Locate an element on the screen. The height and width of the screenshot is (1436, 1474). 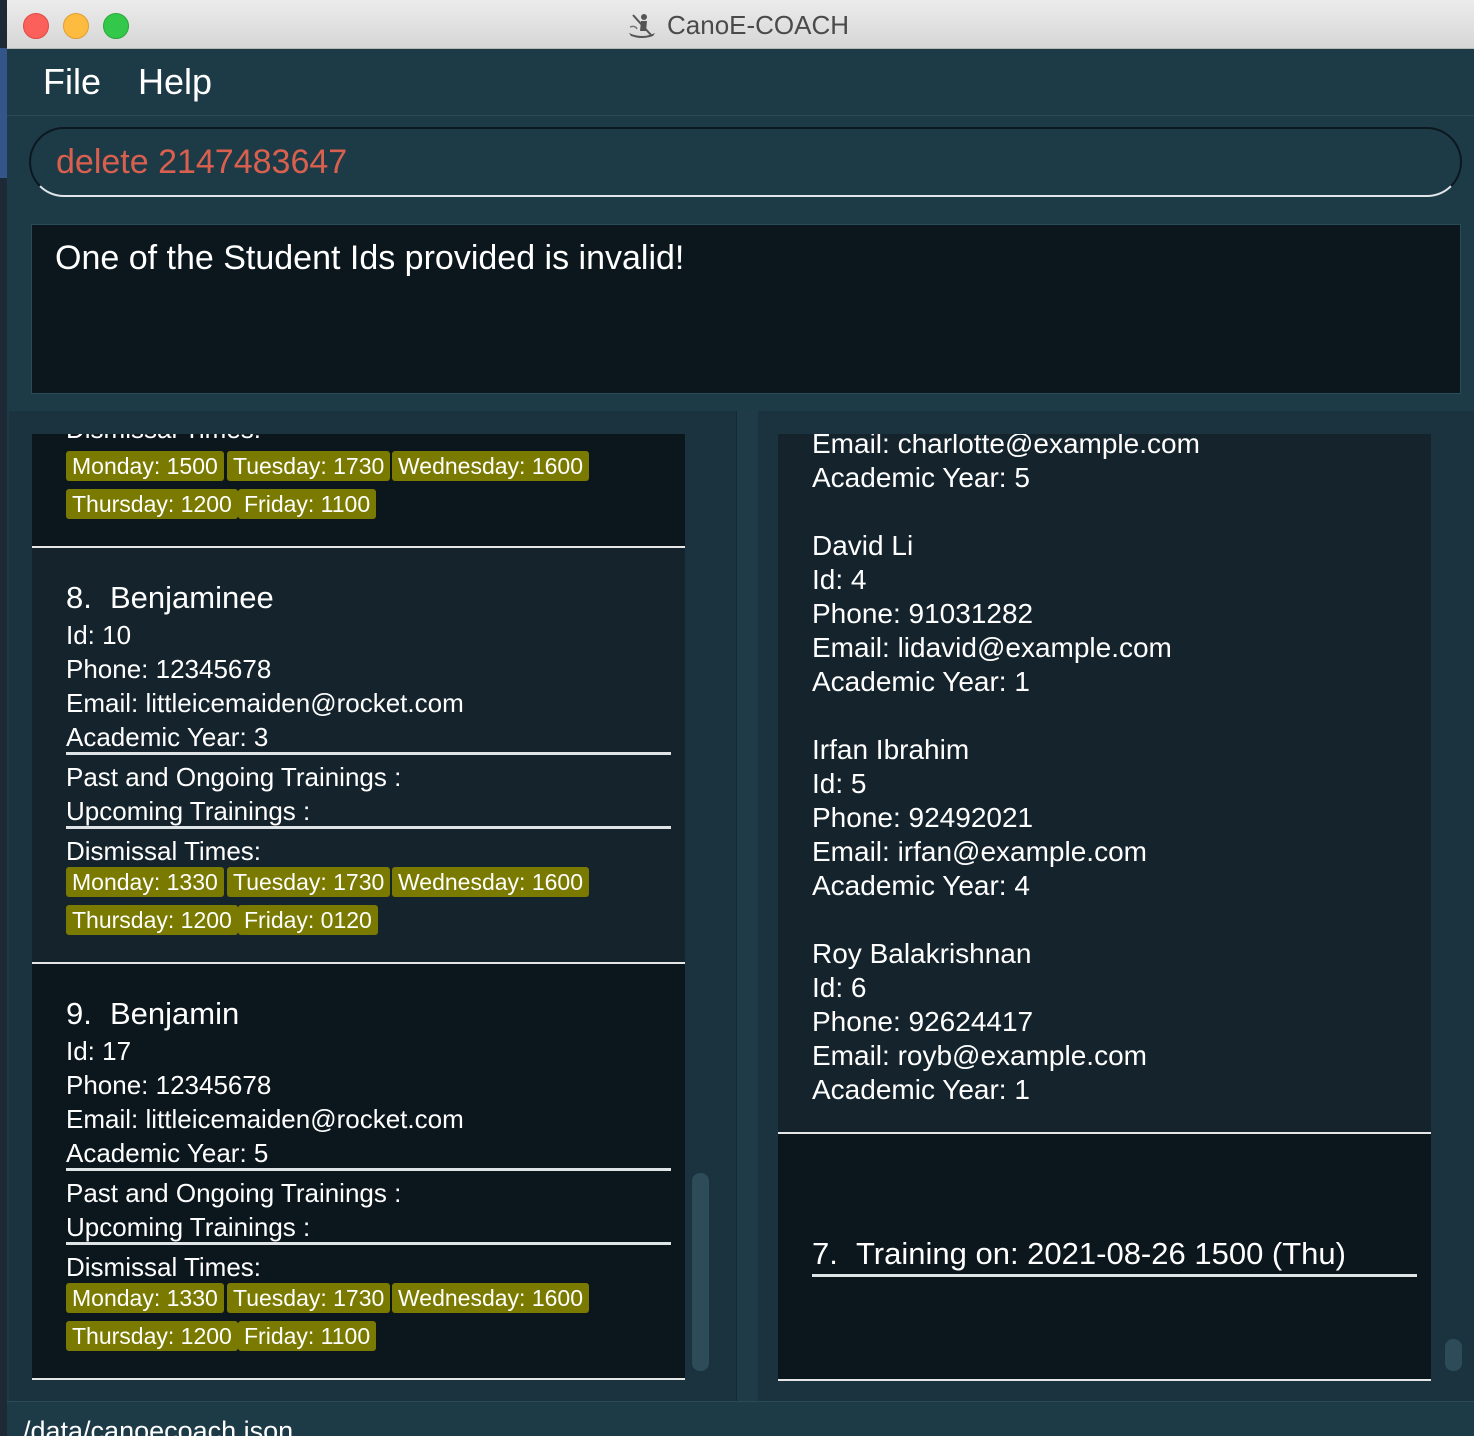
window-title: CanoE-COACH is located at coordinates (758, 24).